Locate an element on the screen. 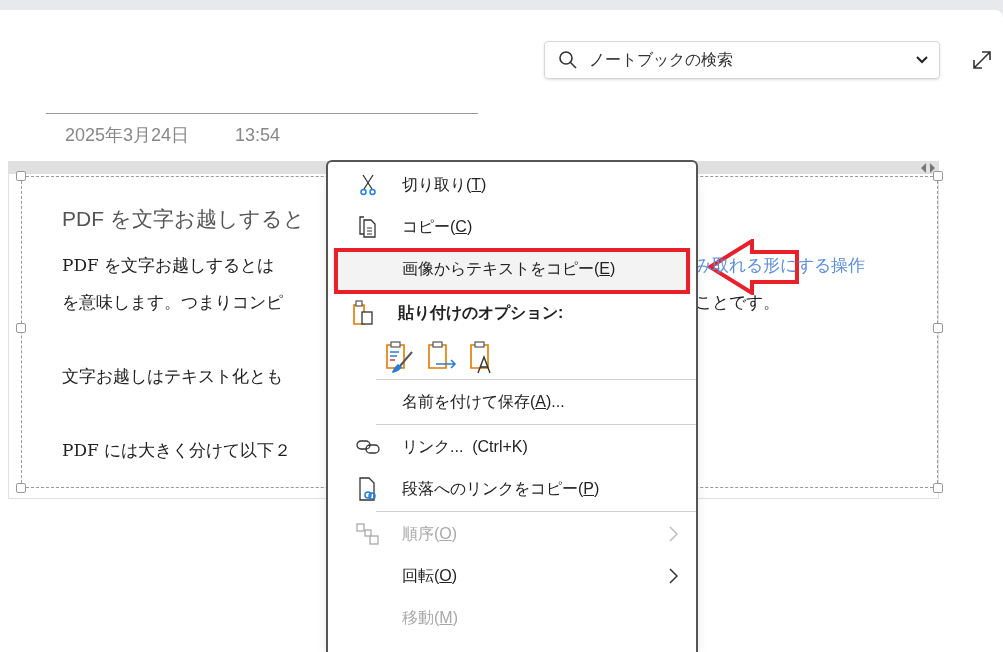  paste-keep-formatting-icon is located at coordinates (400, 357).